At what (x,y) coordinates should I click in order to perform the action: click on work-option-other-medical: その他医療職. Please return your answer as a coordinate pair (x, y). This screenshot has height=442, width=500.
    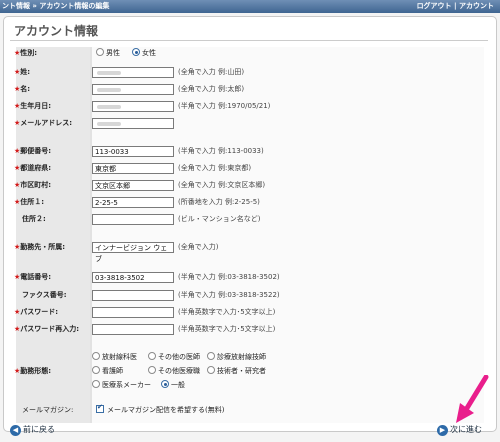
    Looking at the image, I should click on (174, 371).